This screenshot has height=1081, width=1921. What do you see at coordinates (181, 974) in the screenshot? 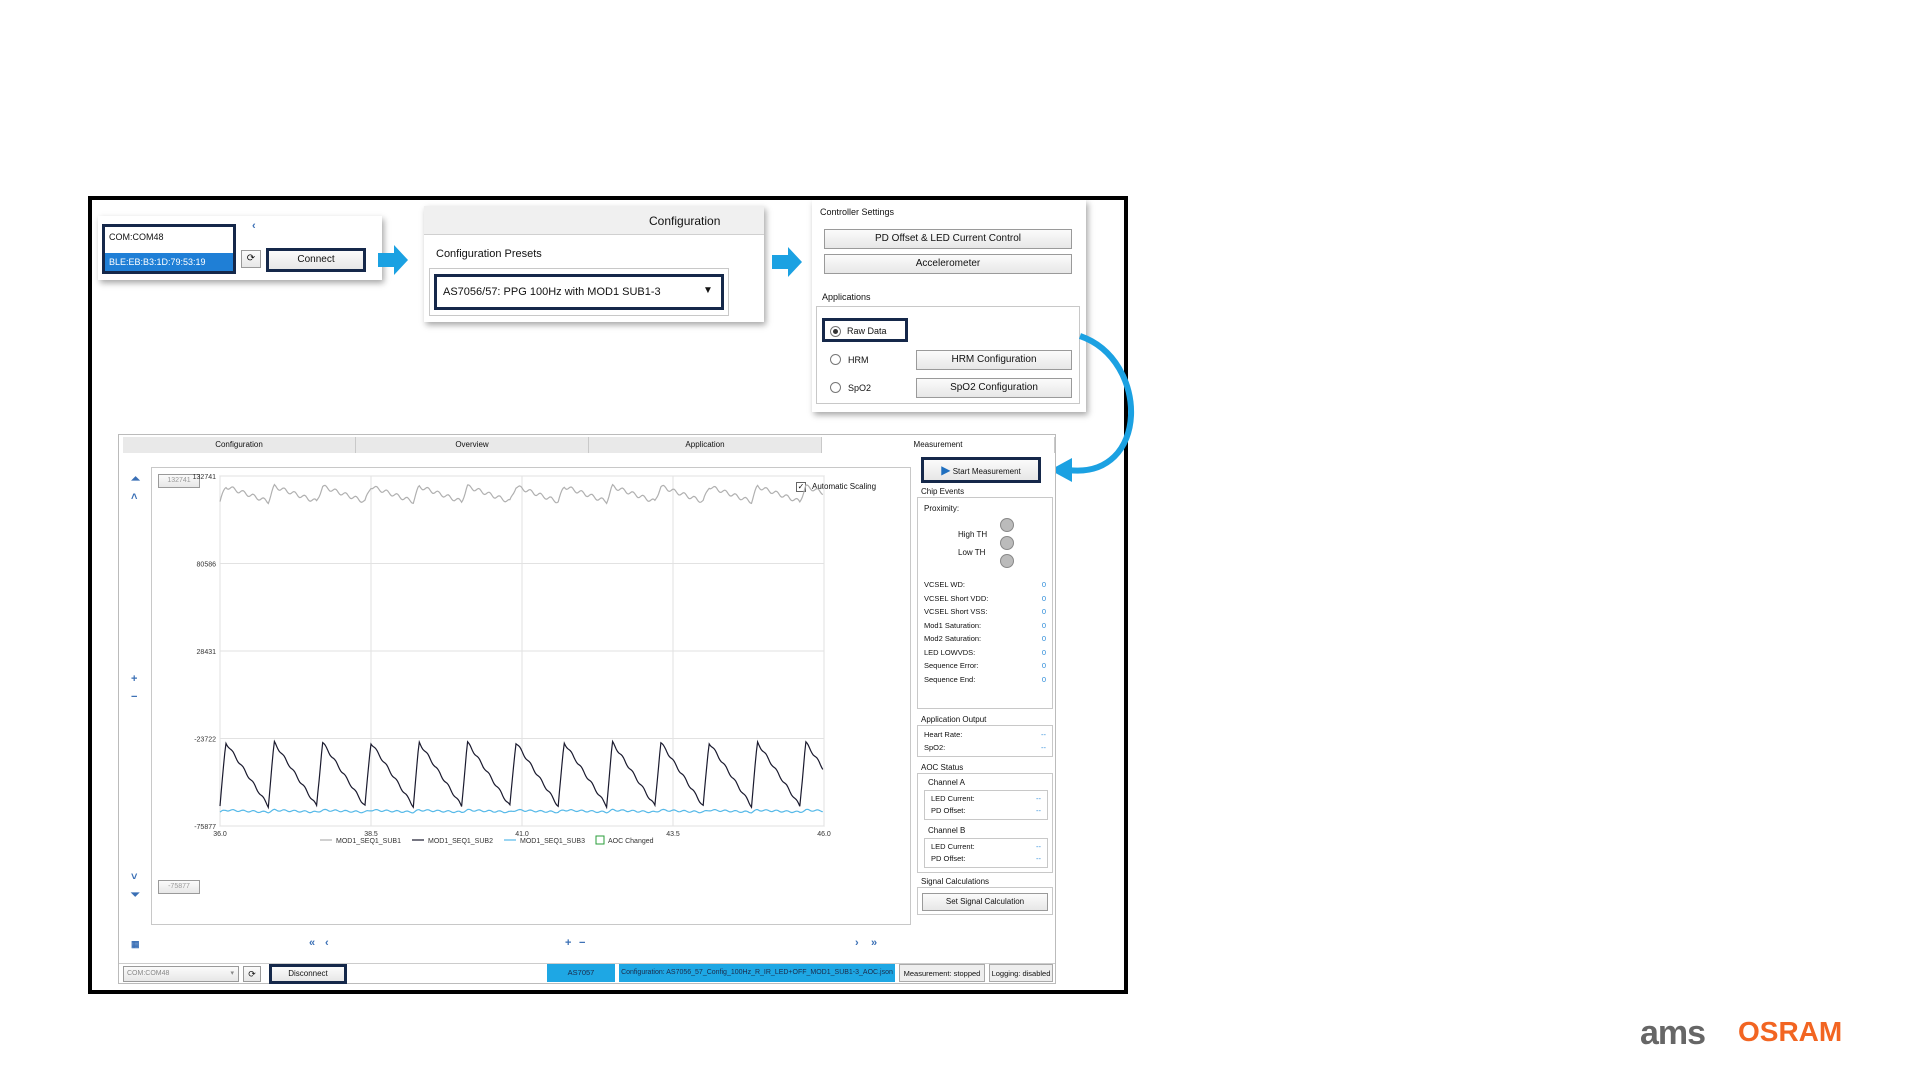
I see `port-select: COM:COM48 ▾` at bounding box center [181, 974].